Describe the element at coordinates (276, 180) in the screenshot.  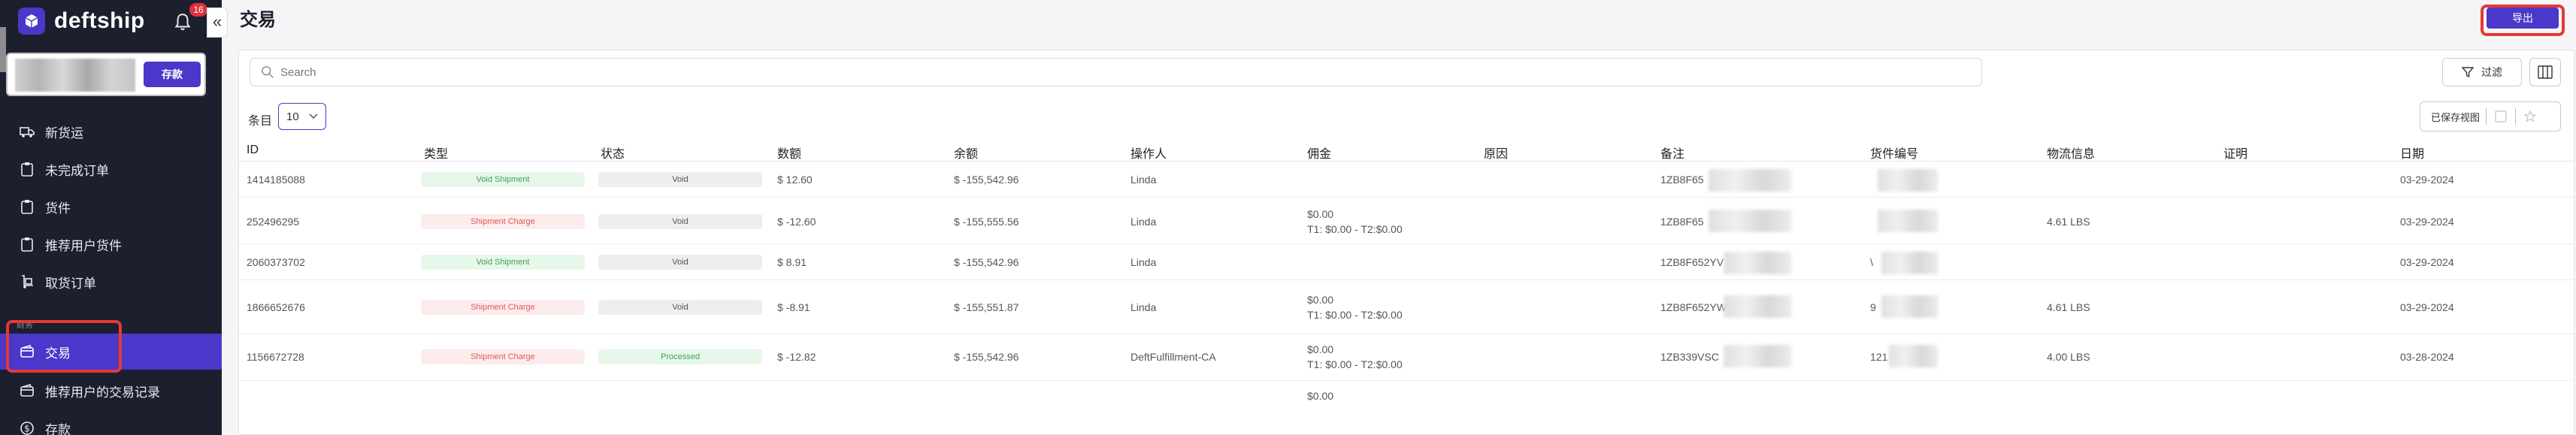
I see `cell-id: 1414185088` at that location.